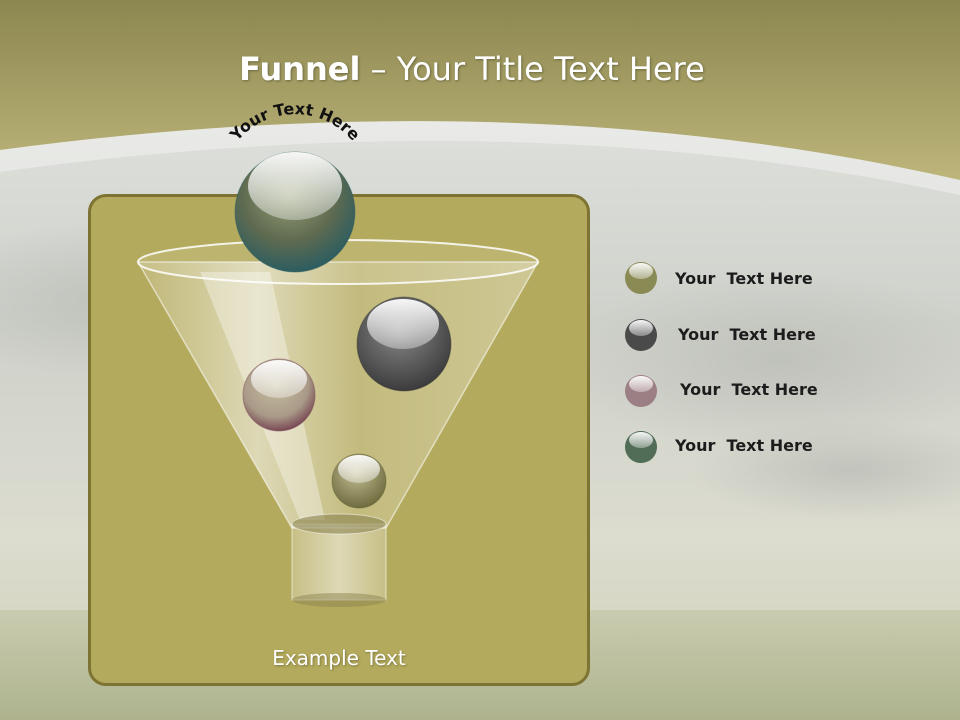  I want to click on legend-label-4: Your Text Here, so click(744, 445).